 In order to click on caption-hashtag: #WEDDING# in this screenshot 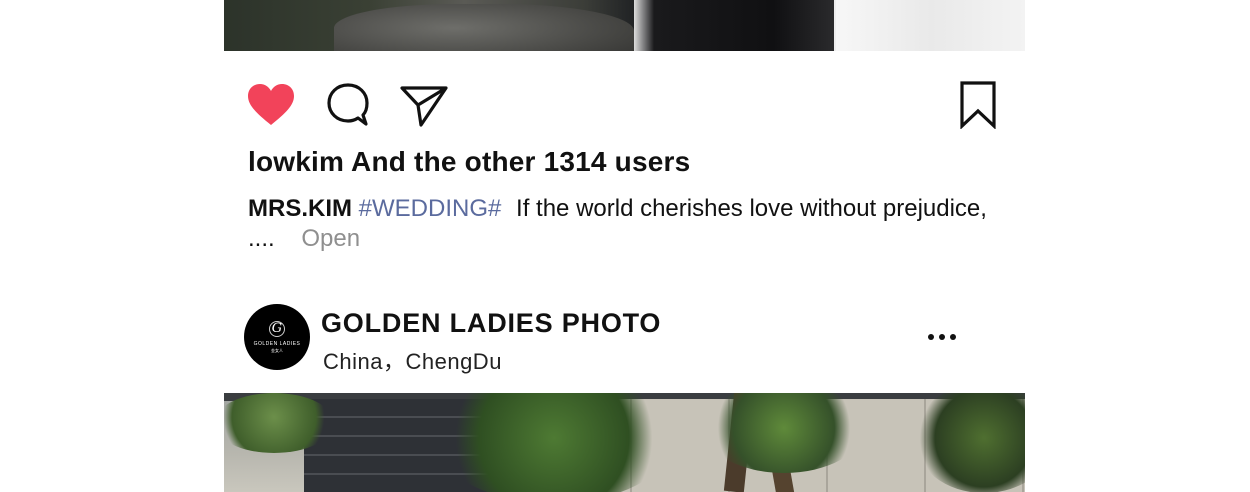, I will do `click(430, 208)`.